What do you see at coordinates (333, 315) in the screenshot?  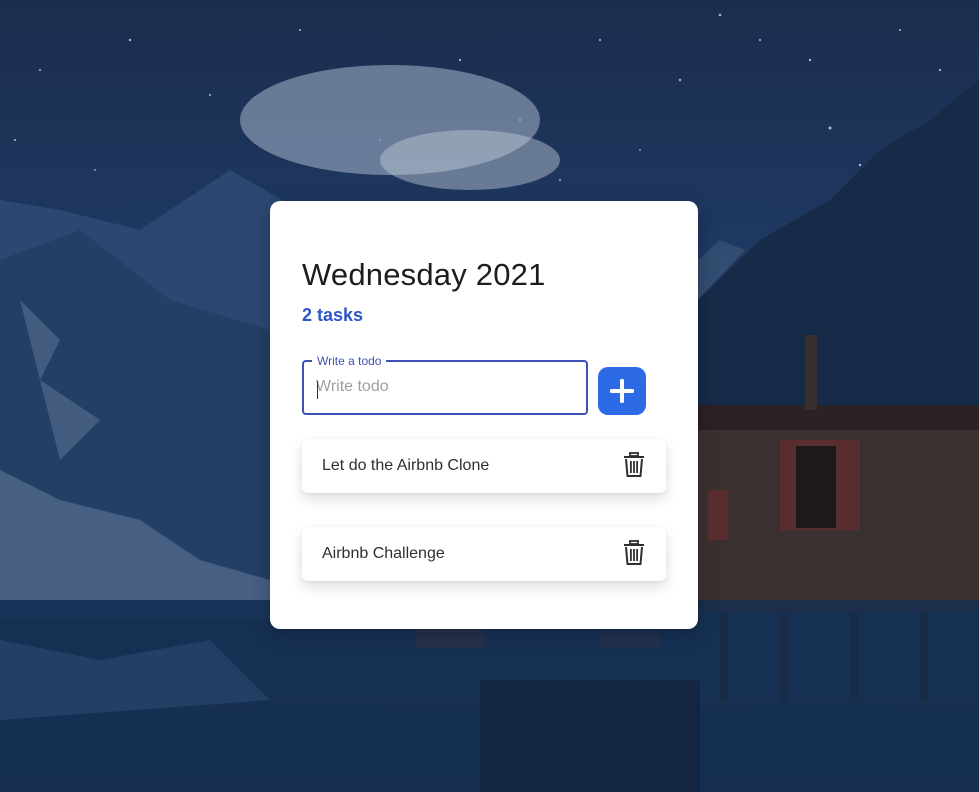 I see `task-count: 2 tasks` at bounding box center [333, 315].